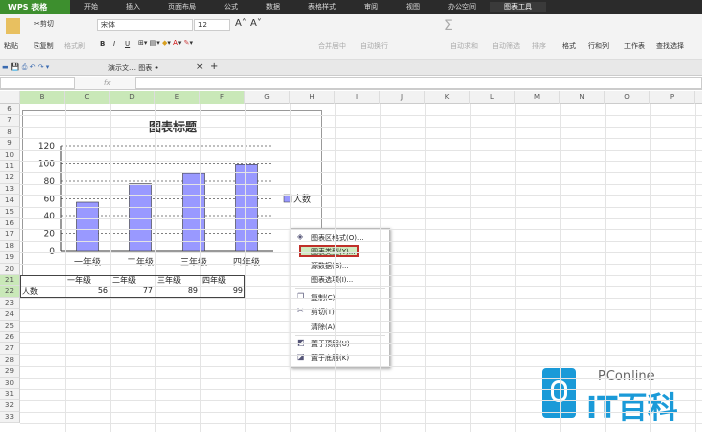 The height and width of the screenshot is (432, 702). I want to click on row-header-31: 31, so click(10, 395).